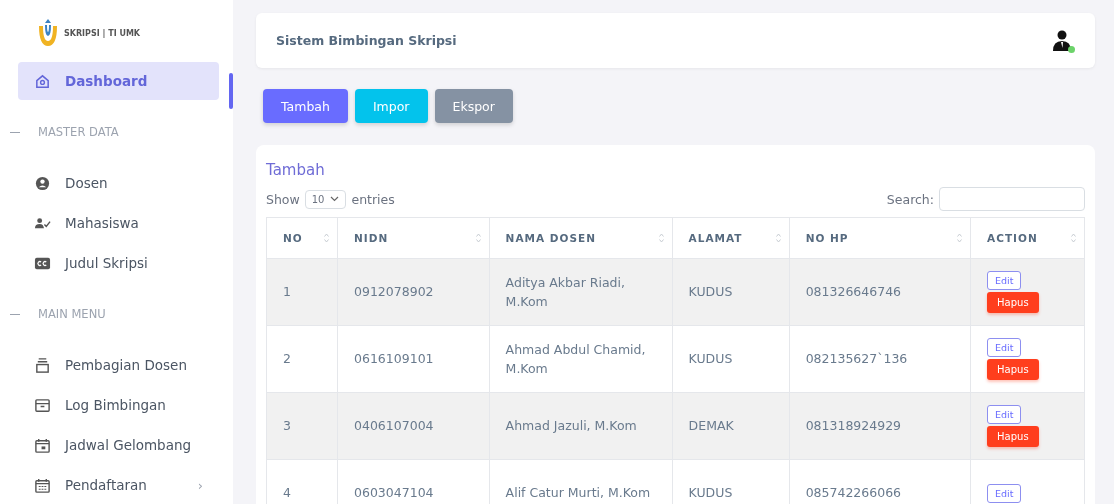 This screenshot has width=1114, height=504. I want to click on table-cell: 081318924929, so click(880, 426).